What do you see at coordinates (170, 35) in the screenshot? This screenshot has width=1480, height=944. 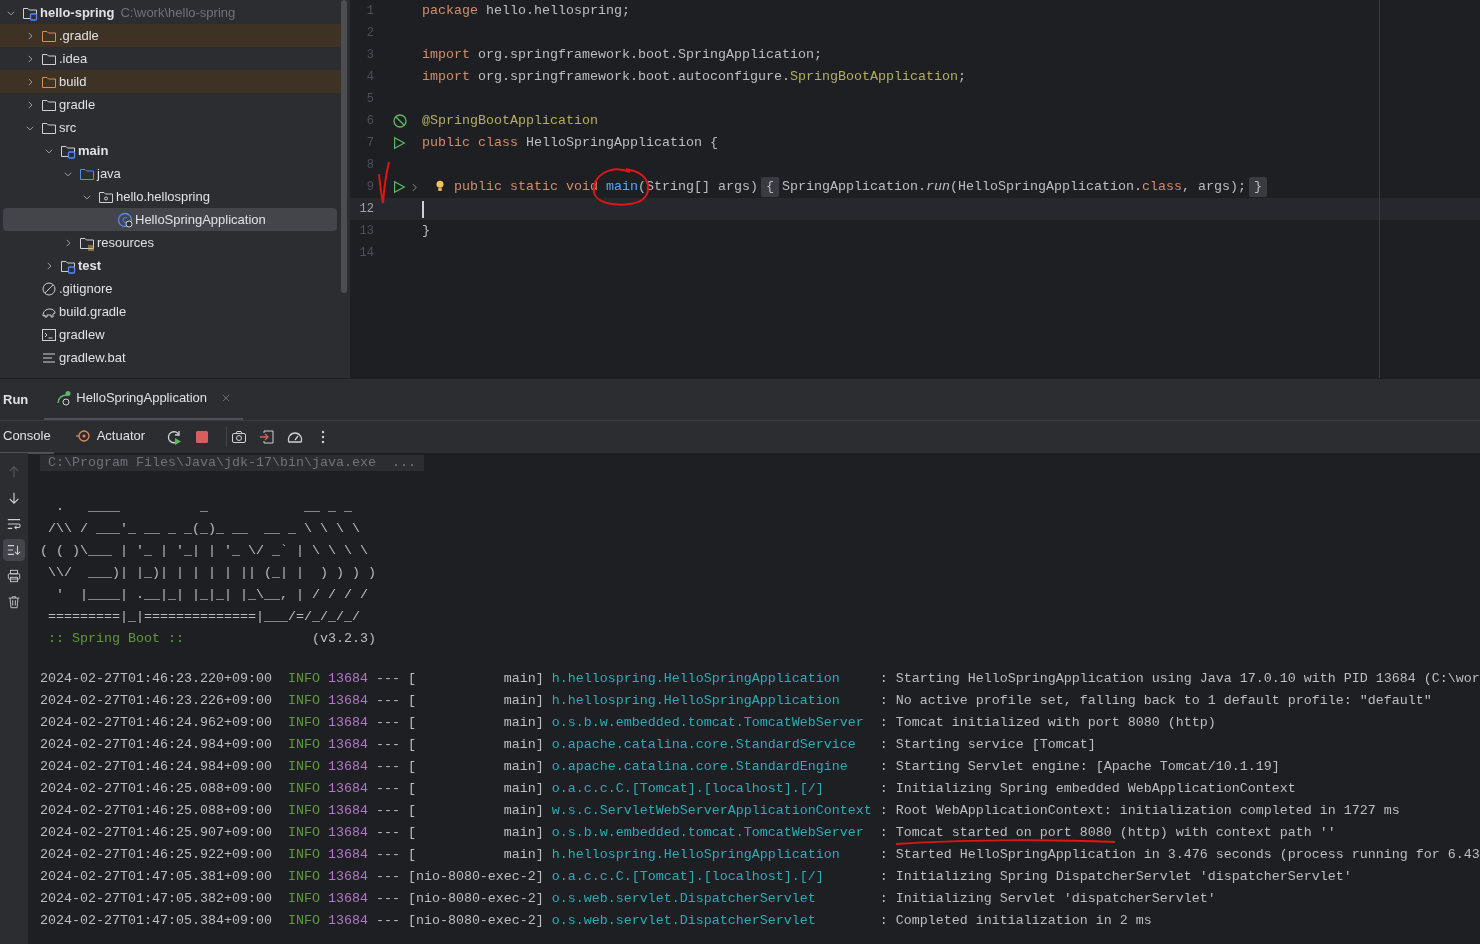 I see `tree-item: .gradle` at bounding box center [170, 35].